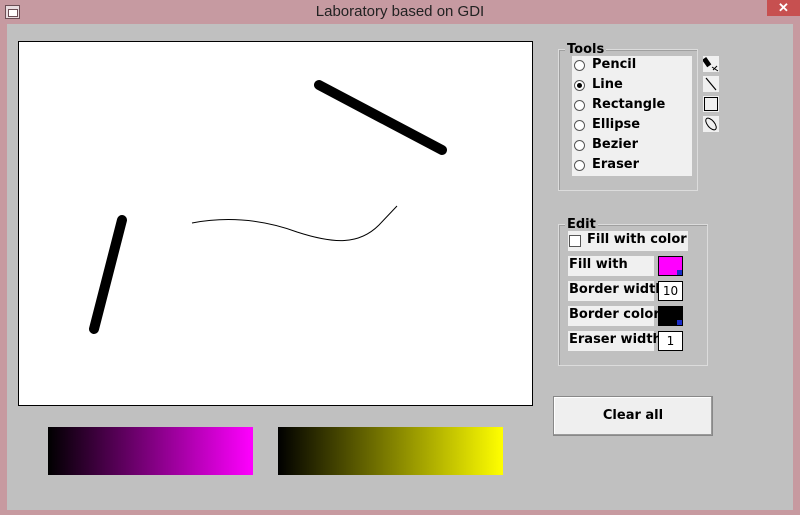 The height and width of the screenshot is (515, 800). I want to click on radio-label: Rectangle, so click(629, 104).